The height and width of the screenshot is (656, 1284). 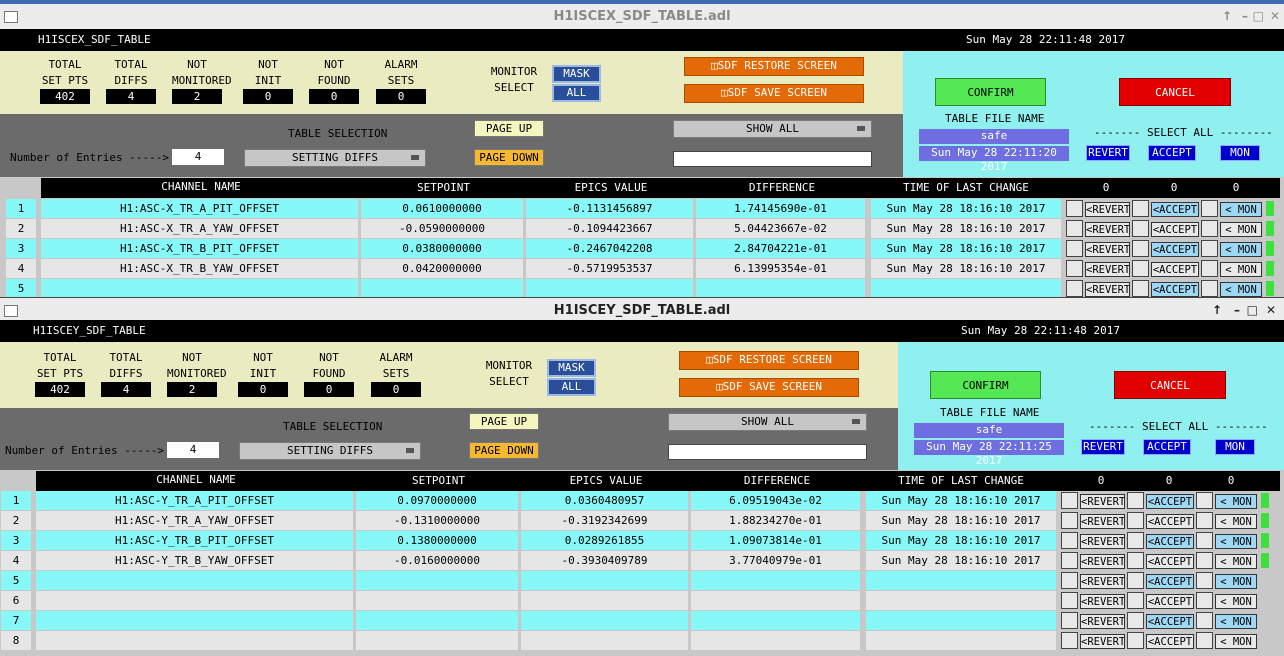 I want to click on filter-input, so click(x=772, y=159).